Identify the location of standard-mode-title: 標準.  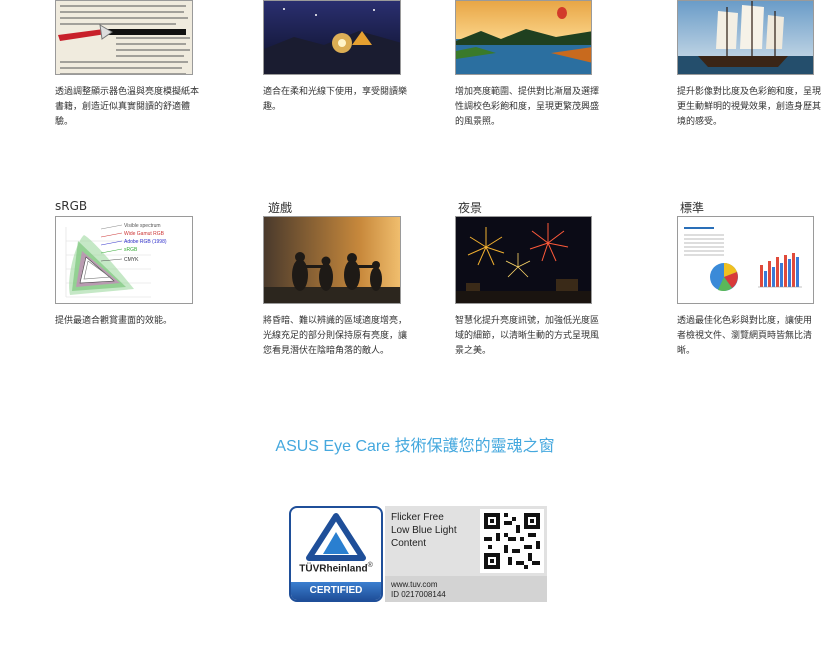
(692, 208).